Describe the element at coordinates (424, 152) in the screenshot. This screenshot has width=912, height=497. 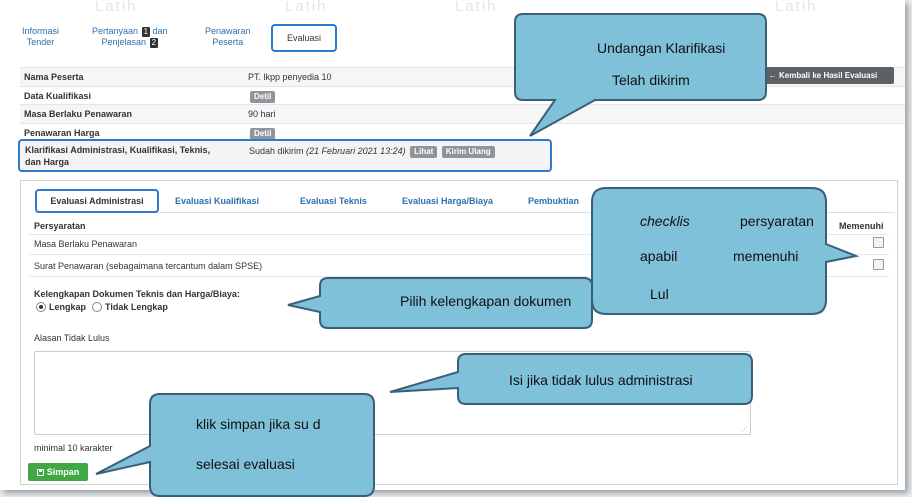
I see `view-button: Lihat` at that location.